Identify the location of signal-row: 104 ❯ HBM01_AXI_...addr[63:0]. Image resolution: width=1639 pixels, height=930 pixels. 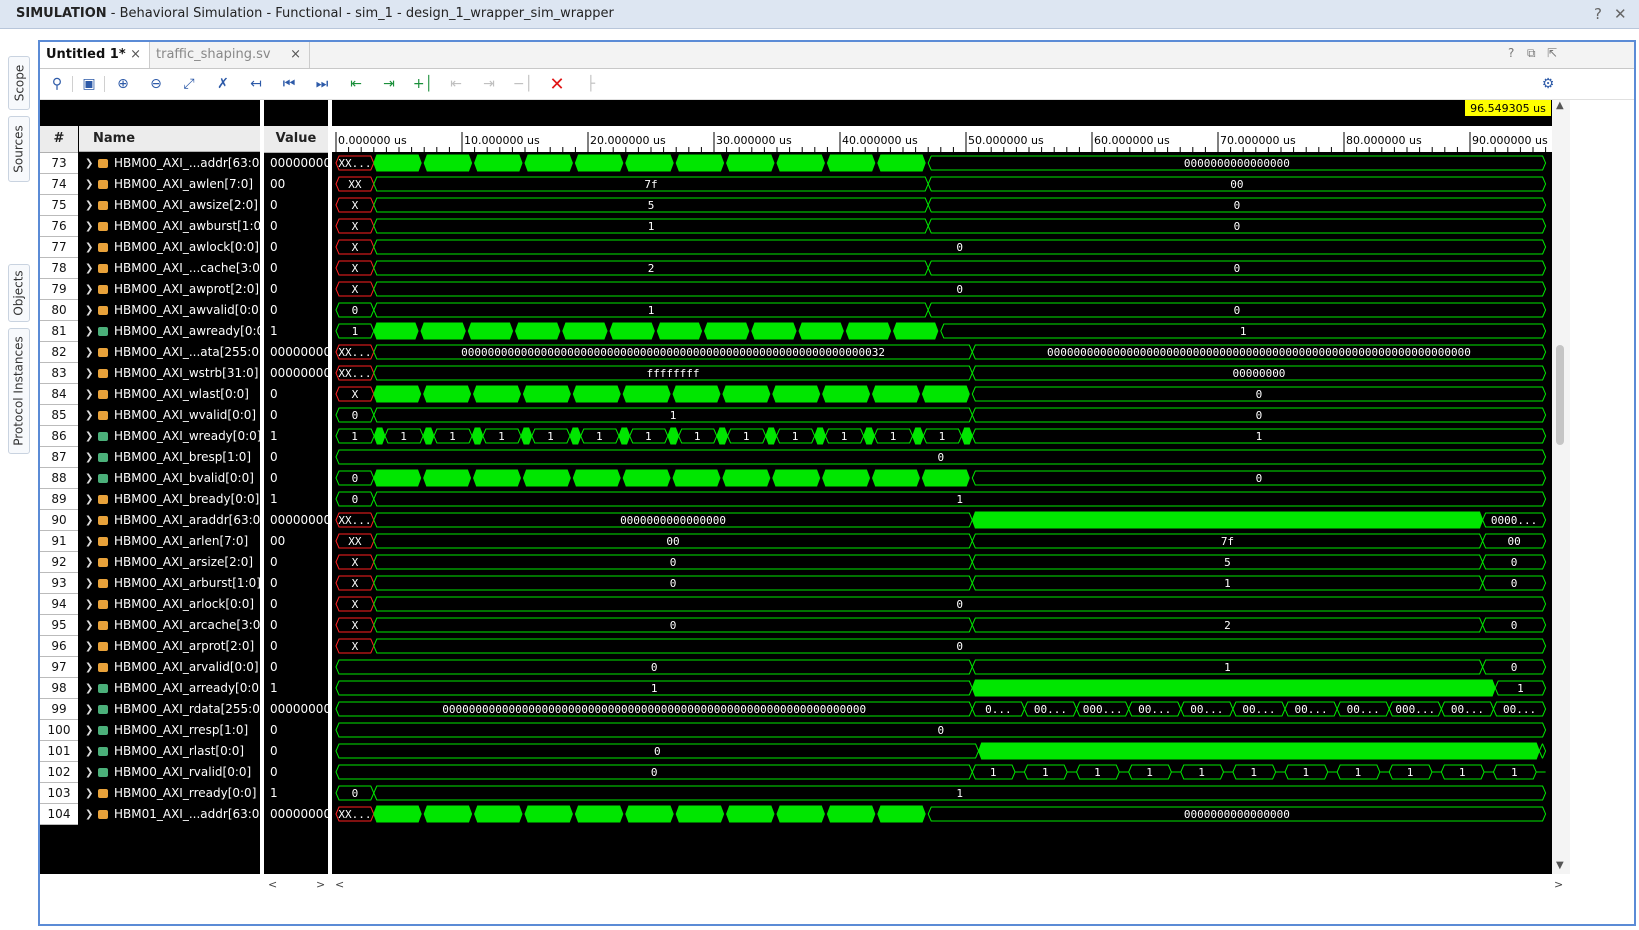
(150, 814).